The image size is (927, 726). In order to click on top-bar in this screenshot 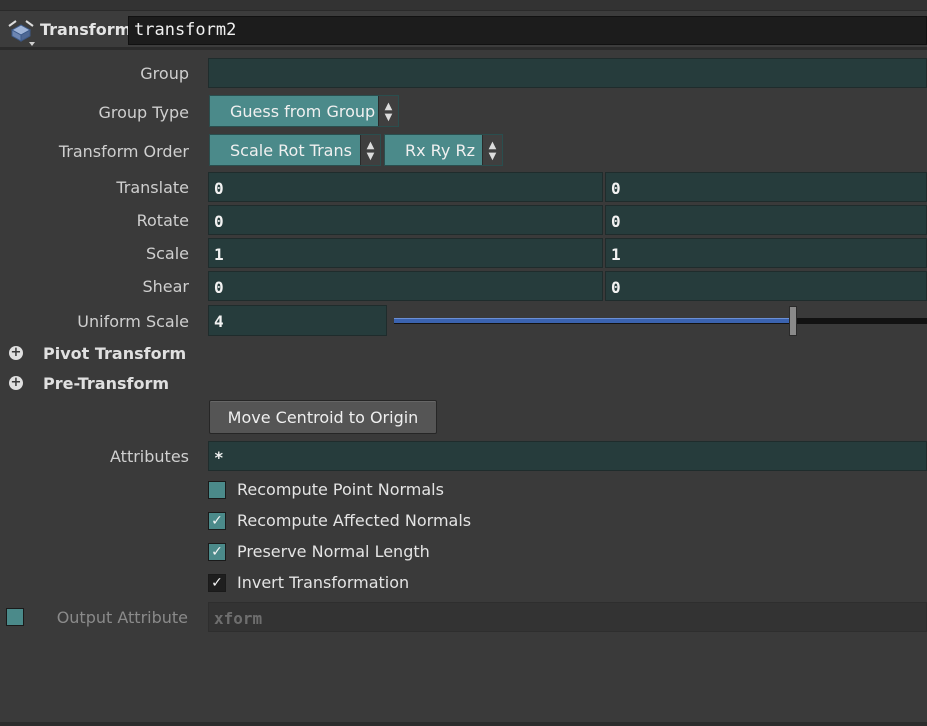, I will do `click(463, 5)`.